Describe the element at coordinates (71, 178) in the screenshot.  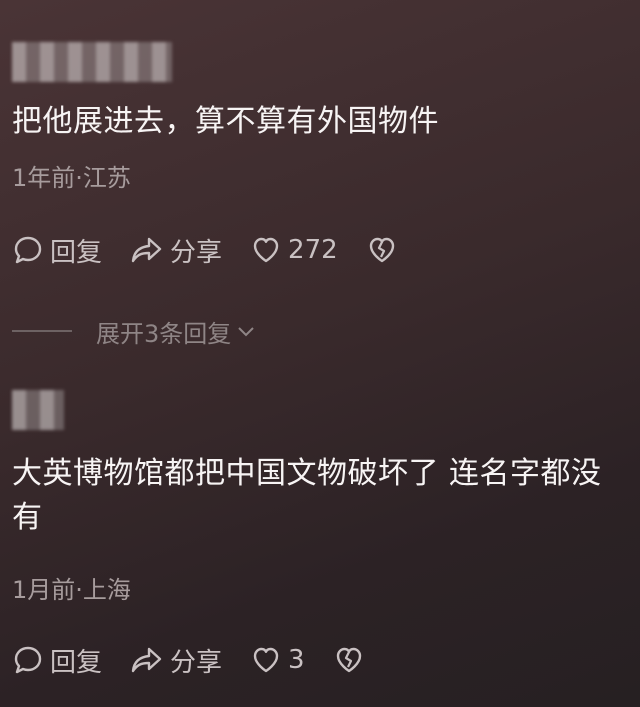
I see `comment-meta: 1年前·江苏` at that location.